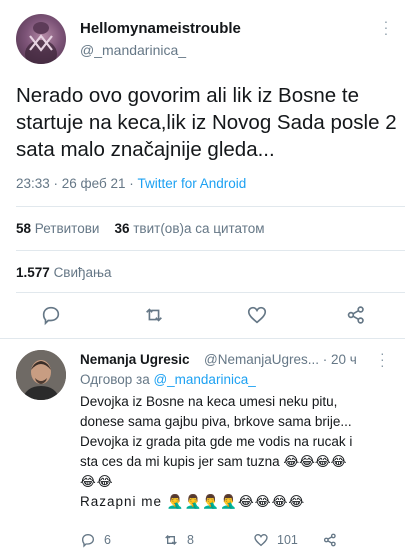  Describe the element at coordinates (192, 183) in the screenshot. I see `tweet-source-link: Twitter for Android` at that location.